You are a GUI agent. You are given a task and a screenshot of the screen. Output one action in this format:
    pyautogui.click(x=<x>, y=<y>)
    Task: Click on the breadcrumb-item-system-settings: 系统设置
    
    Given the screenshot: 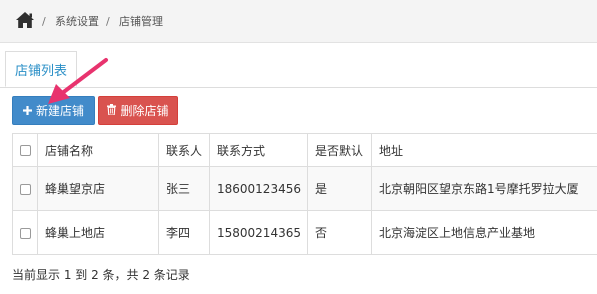 What is the action you would take?
    pyautogui.click(x=77, y=22)
    